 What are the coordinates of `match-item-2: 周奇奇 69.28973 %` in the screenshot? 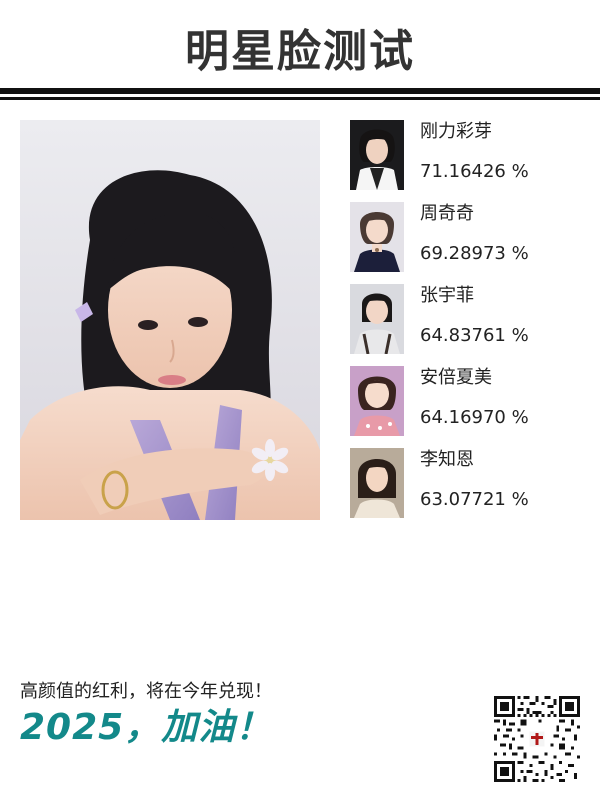 It's located at (465, 237).